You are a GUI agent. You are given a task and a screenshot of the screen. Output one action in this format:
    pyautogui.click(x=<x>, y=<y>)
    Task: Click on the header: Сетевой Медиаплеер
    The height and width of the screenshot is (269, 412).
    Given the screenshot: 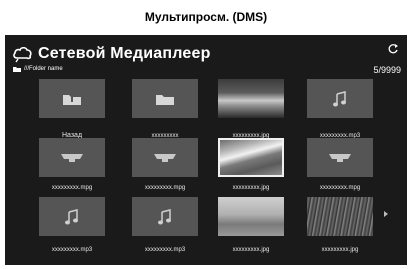 What is the action you would take?
    pyautogui.click(x=112, y=54)
    